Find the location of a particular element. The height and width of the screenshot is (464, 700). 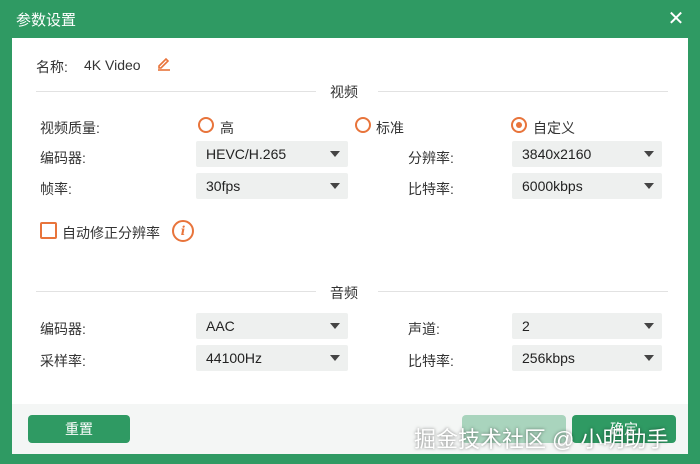

audio-bitrate-value: 256kbps is located at coordinates (548, 358).